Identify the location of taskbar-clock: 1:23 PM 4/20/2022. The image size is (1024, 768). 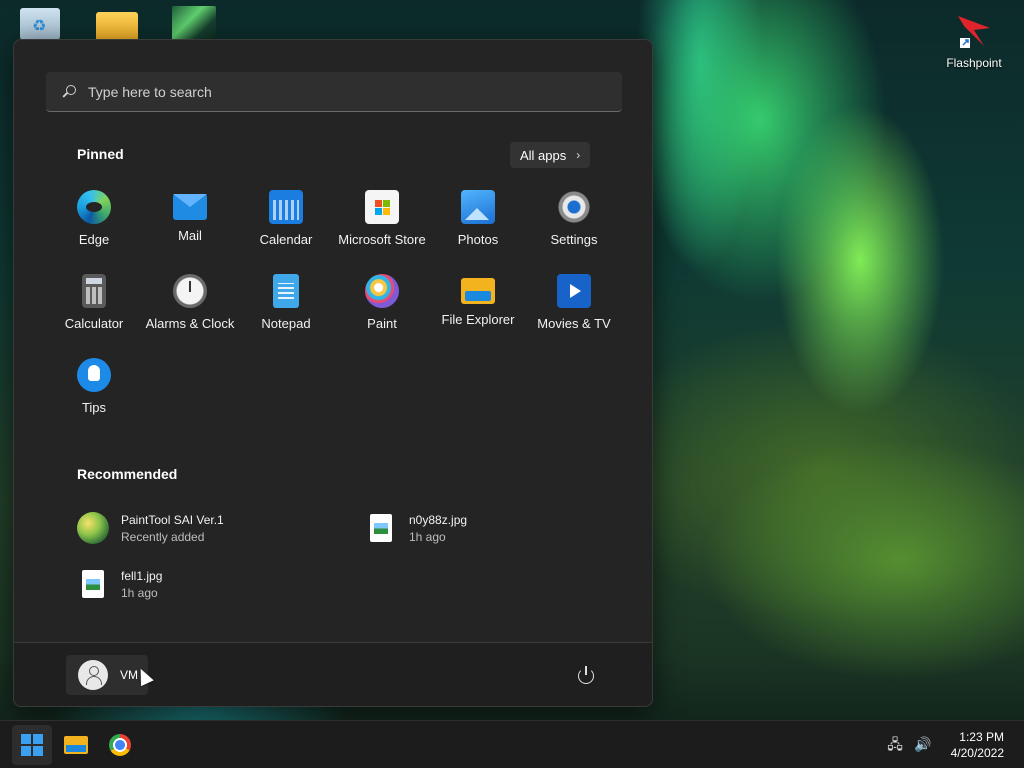
(977, 745).